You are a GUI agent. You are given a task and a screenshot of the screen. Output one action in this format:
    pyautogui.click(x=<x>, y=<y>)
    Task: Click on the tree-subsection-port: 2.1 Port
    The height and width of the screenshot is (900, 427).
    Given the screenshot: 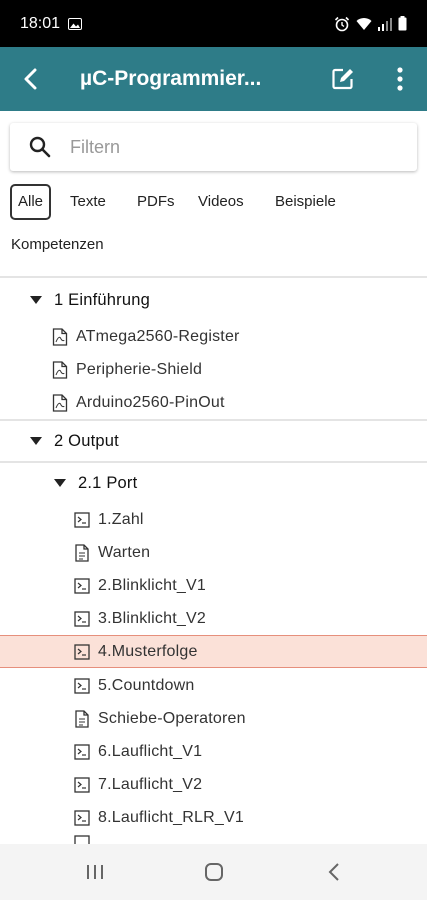 What is the action you would take?
    pyautogui.click(x=213, y=483)
    